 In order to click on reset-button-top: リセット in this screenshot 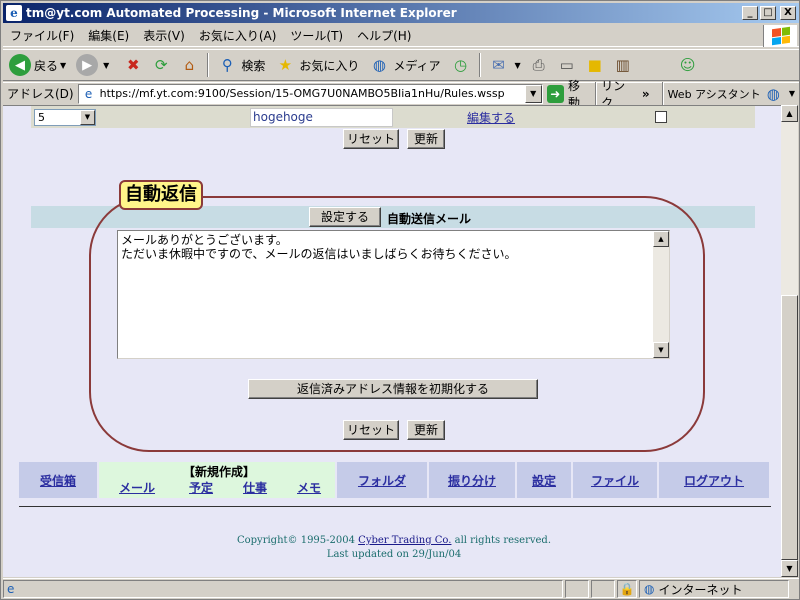, I will do `click(371, 139)`.